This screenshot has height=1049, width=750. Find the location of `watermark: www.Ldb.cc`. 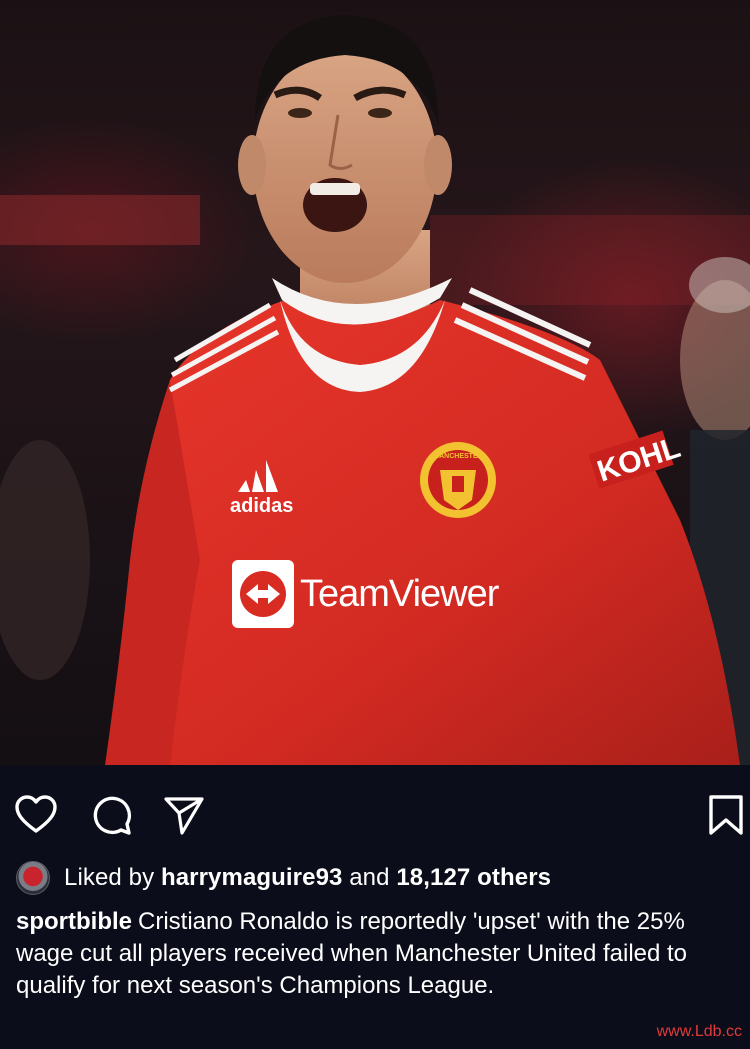

watermark: www.Ldb.cc is located at coordinates (699, 1031).